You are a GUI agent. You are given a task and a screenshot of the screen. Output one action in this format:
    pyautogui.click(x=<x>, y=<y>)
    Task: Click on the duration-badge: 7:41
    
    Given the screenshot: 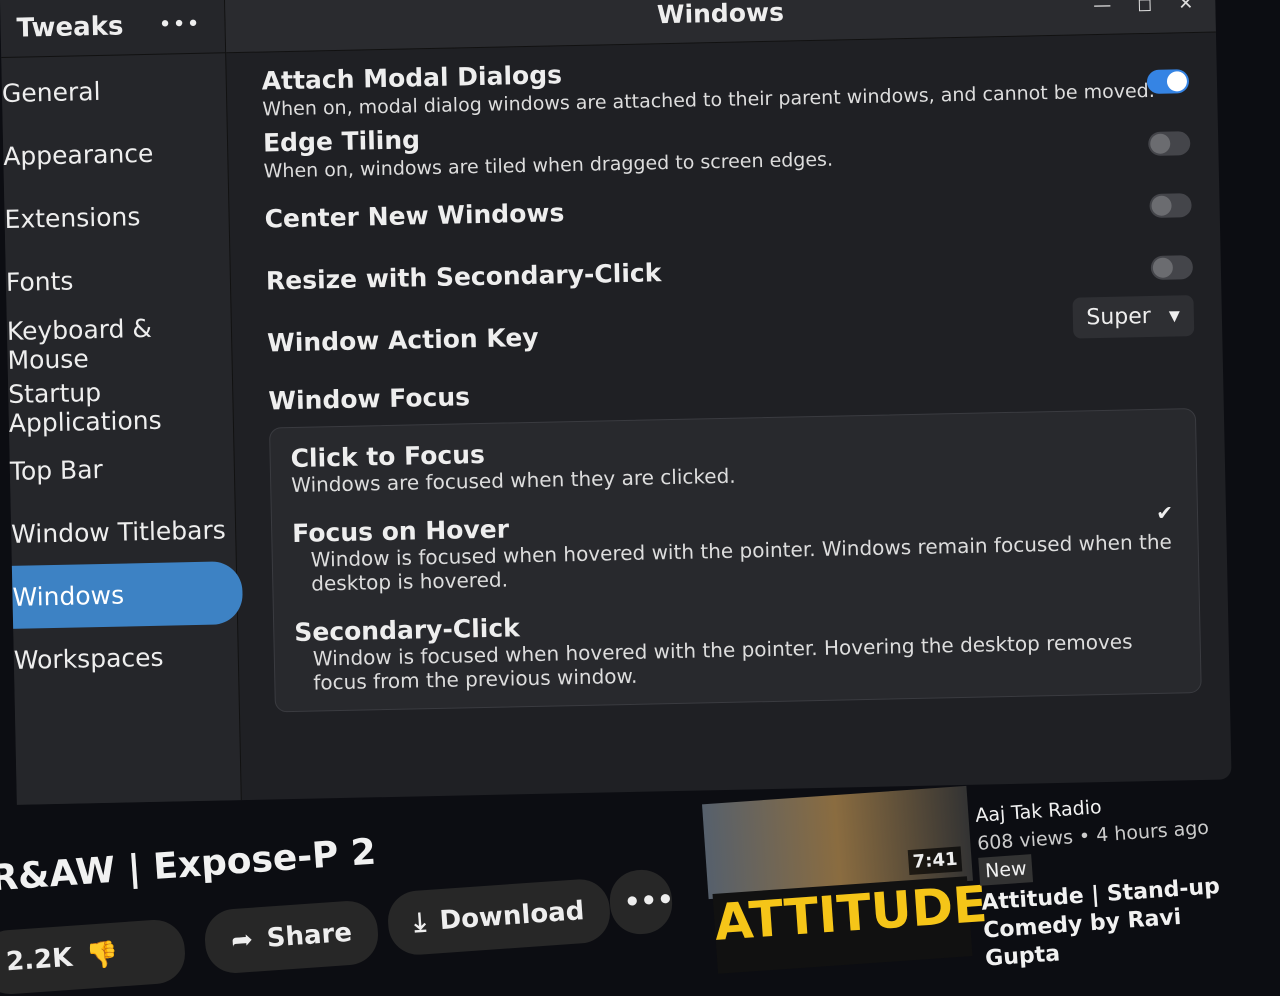 What is the action you would take?
    pyautogui.click(x=935, y=861)
    